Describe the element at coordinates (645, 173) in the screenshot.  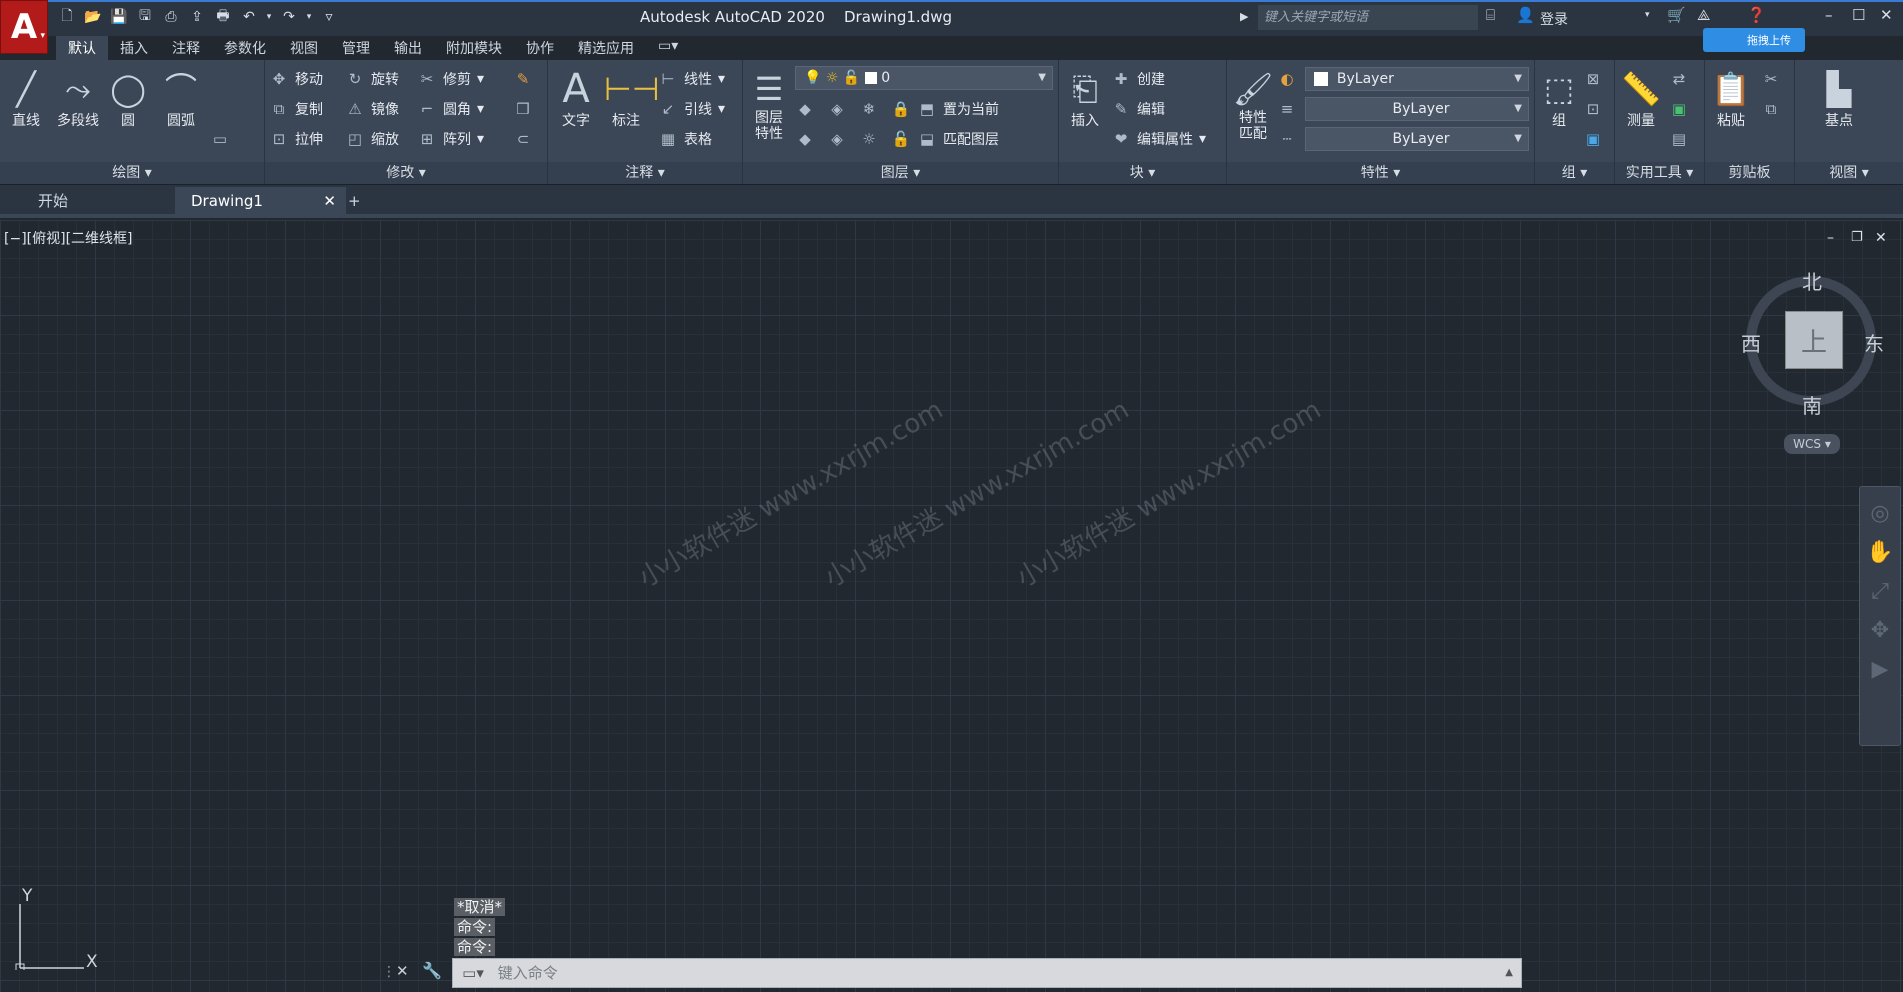
I see `annotation-panel-label: 注释 ▾` at that location.